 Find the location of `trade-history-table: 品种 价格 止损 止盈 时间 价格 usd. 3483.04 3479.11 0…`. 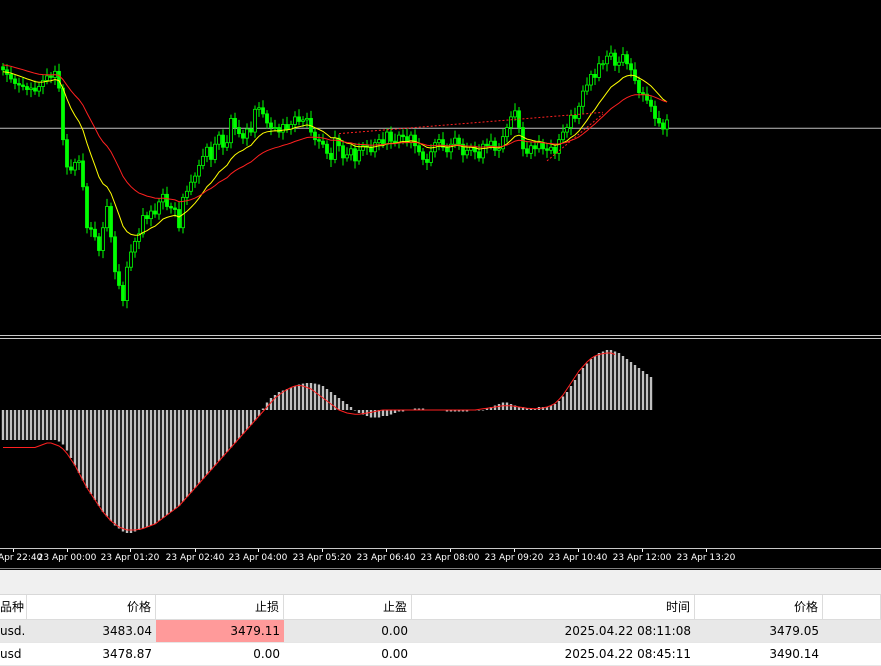

trade-history-table: 品种 价格 止损 止盈 时间 价格 usd. 3483.04 3479.11 0… is located at coordinates (440, 618).